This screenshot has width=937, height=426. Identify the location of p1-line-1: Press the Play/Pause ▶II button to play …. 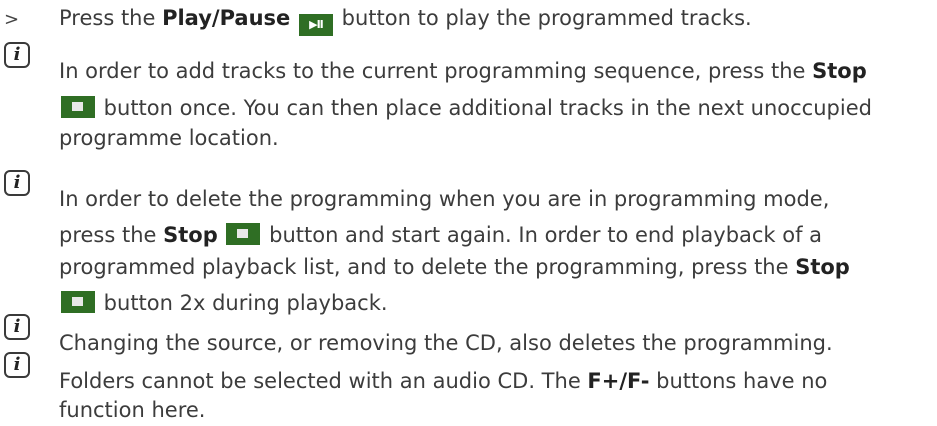
(405, 22).